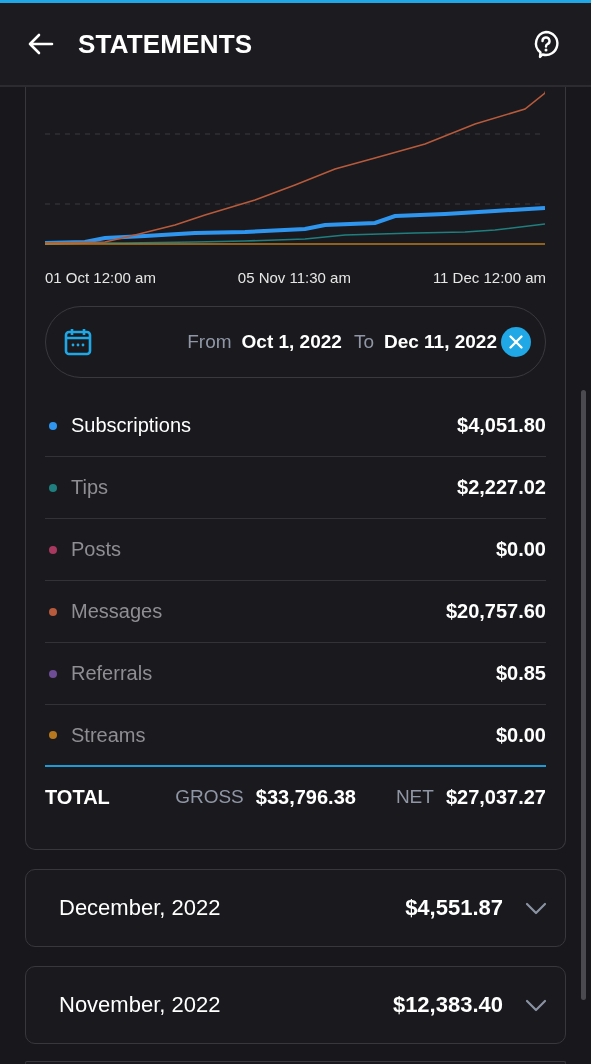 The height and width of the screenshot is (1064, 591). I want to click on month-name: December, 2022, so click(140, 908).